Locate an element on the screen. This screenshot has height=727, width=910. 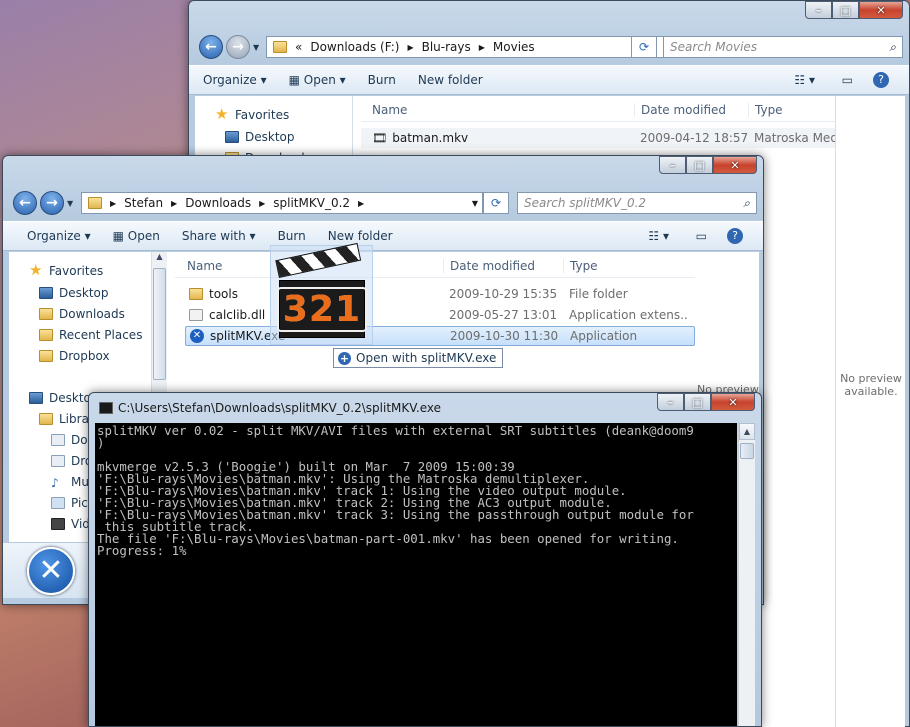
nav-lib-music: ♪ Mu is located at coordinates (70, 482).